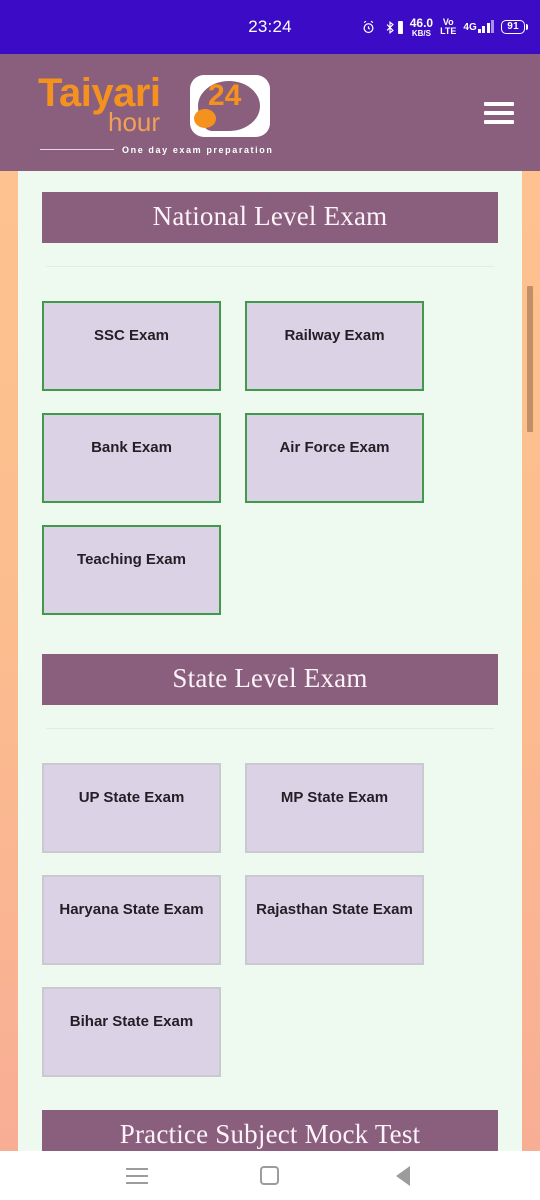  Describe the element at coordinates (131, 335) in the screenshot. I see `exam-card-label: SSC Exam` at that location.